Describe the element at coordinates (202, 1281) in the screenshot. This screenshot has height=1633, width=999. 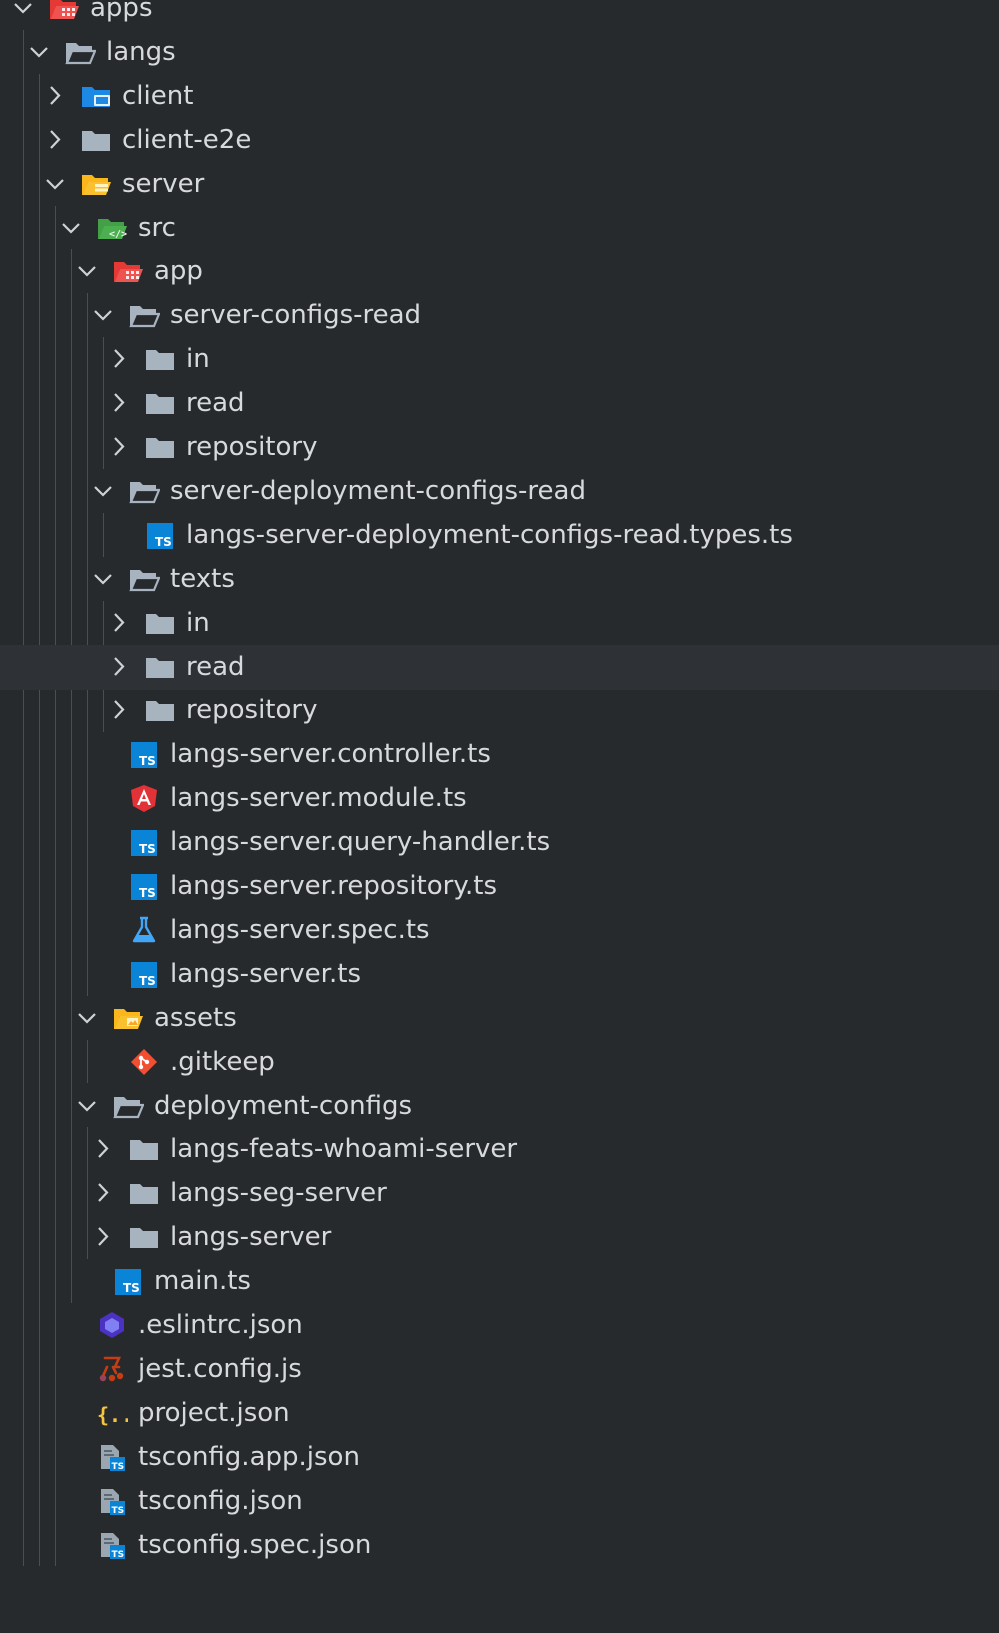
I see `tree-item-label: main.ts` at that location.